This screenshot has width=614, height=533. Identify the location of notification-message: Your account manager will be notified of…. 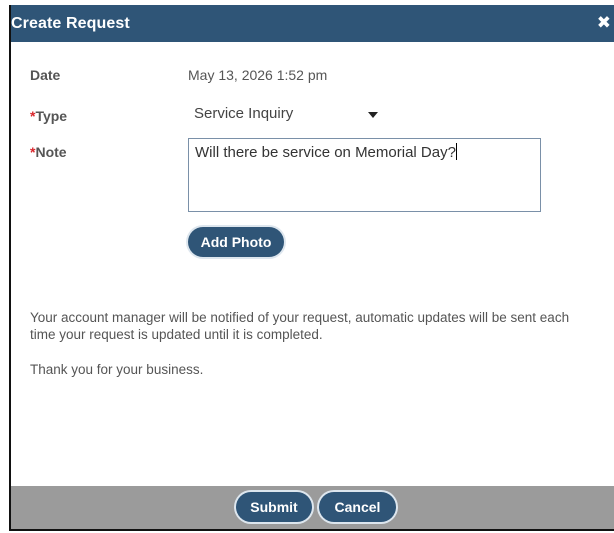
(300, 326).